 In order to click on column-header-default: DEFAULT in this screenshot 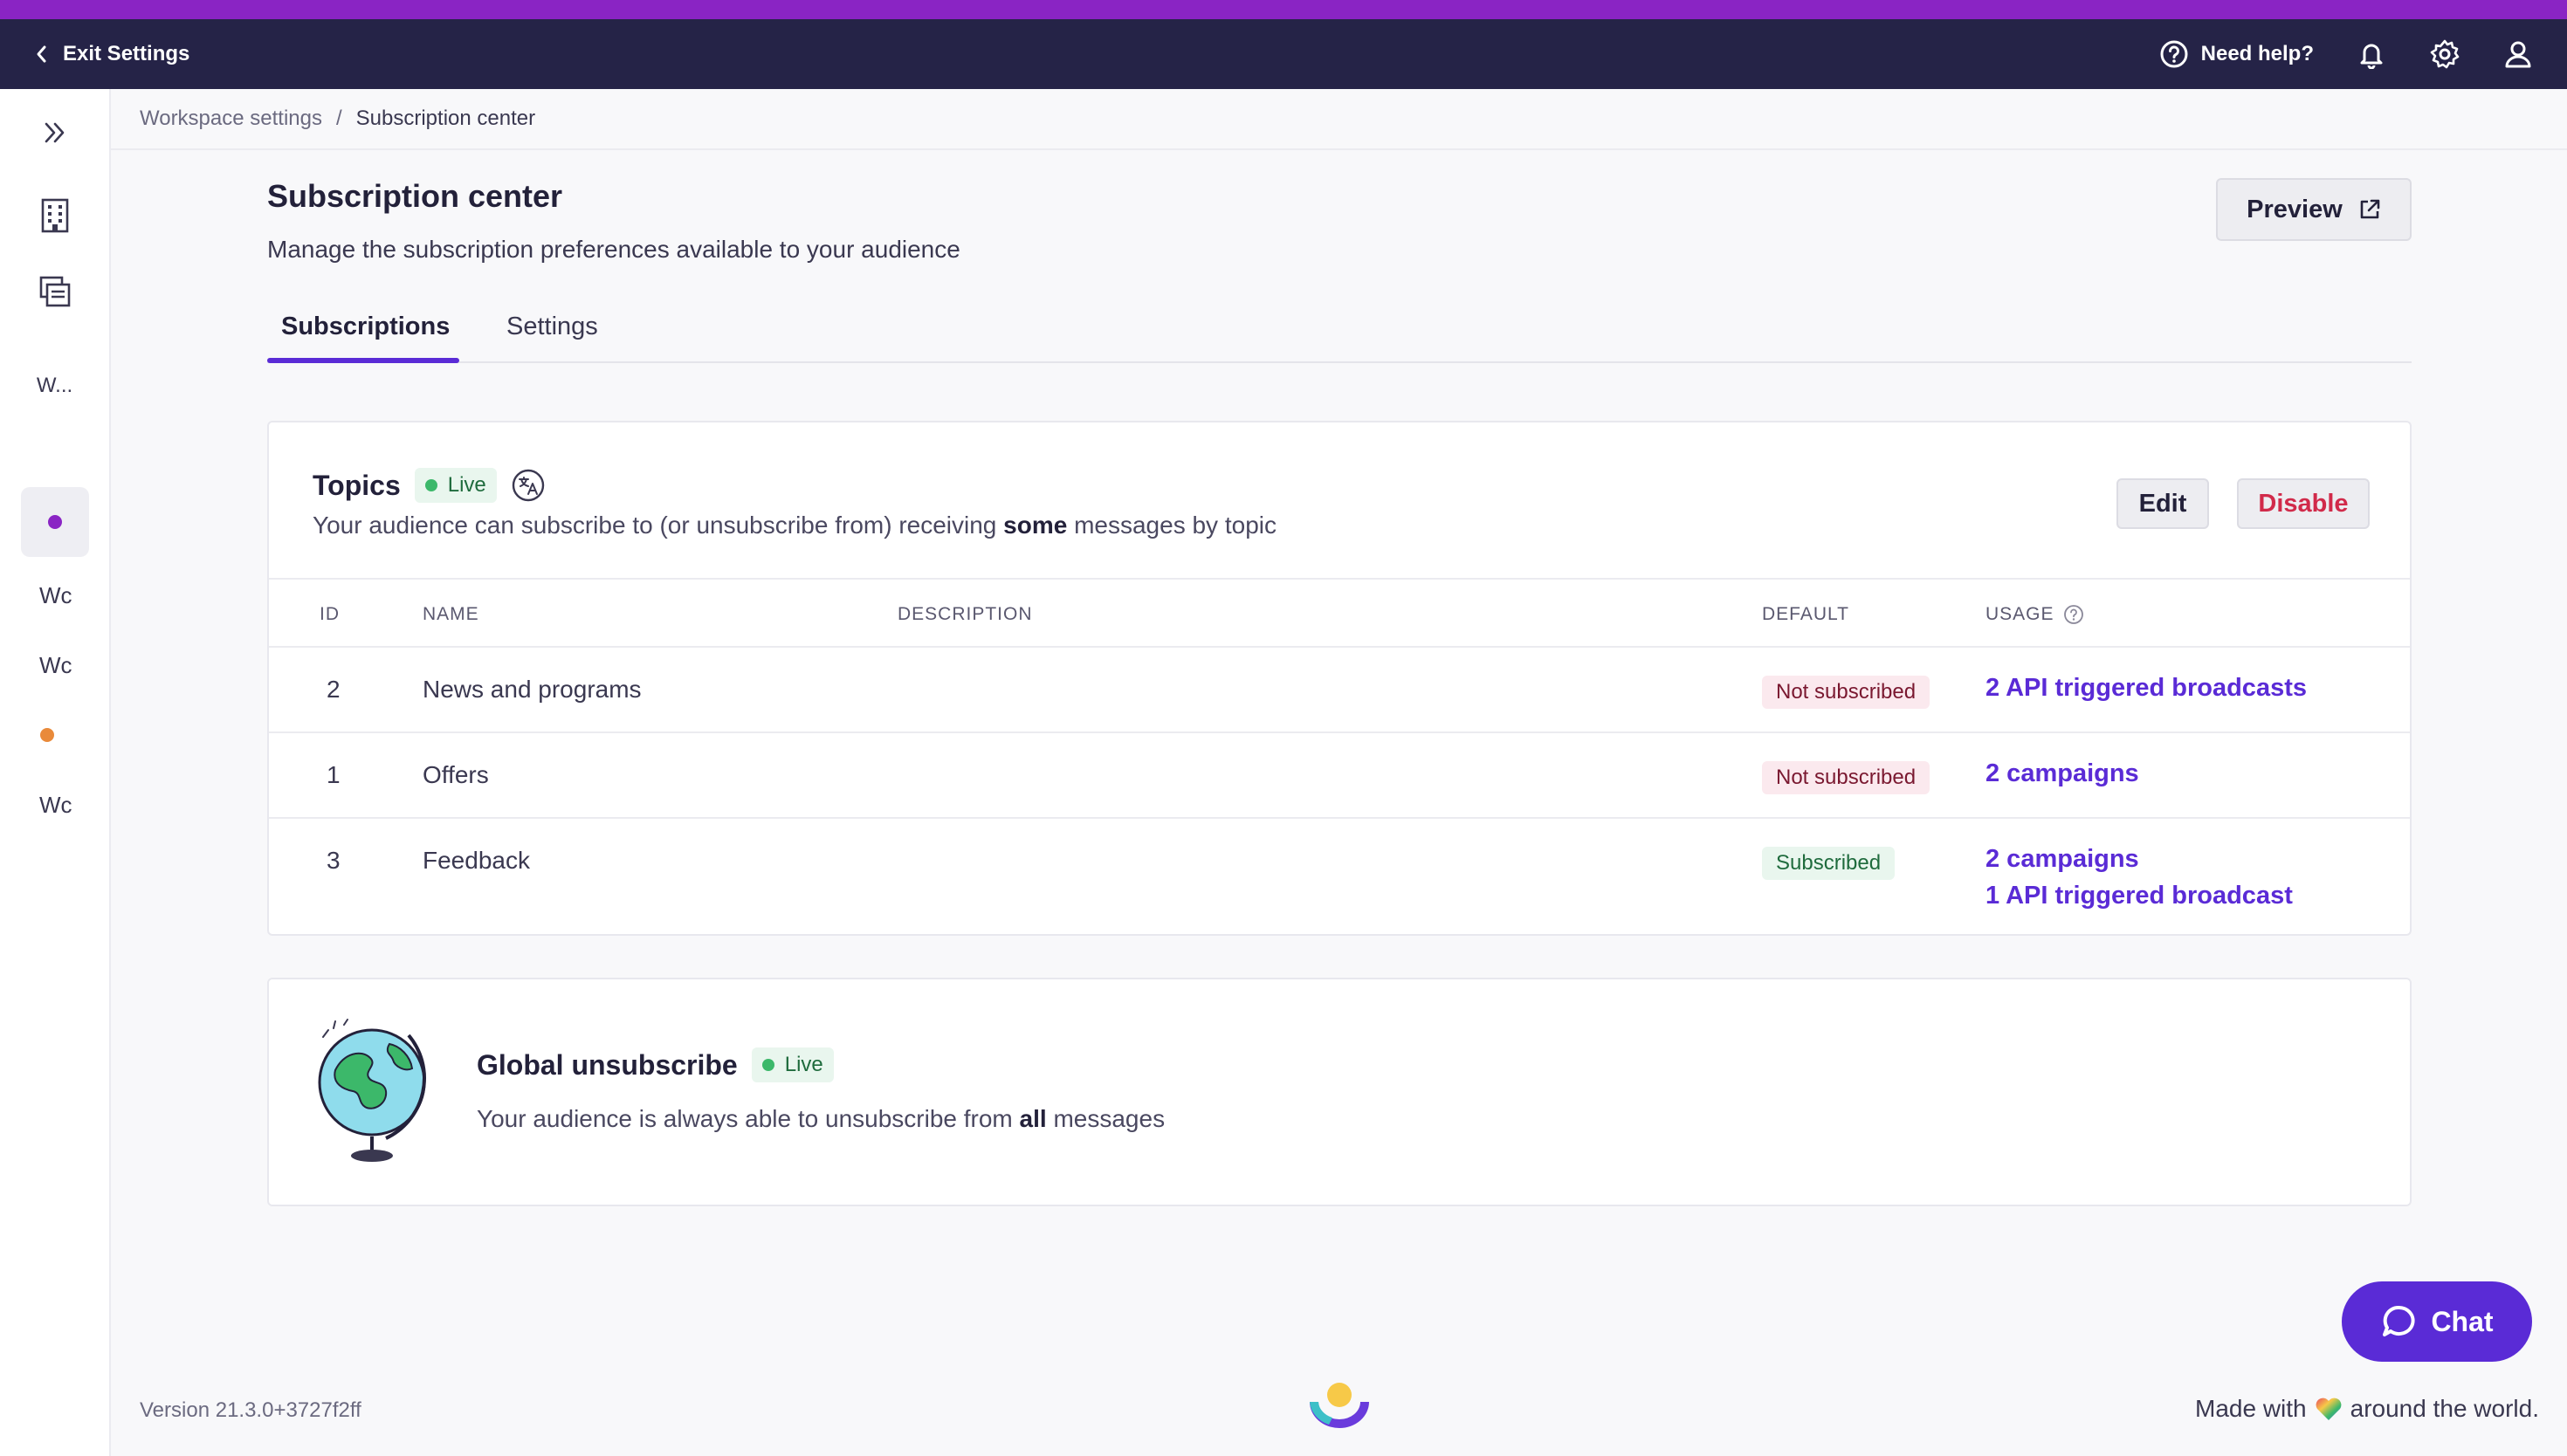, I will do `click(1805, 614)`.